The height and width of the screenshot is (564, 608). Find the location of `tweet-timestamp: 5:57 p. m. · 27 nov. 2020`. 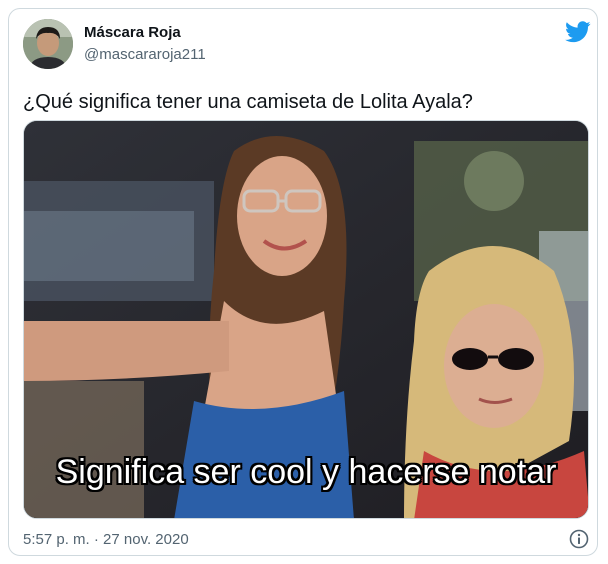

tweet-timestamp: 5:57 p. m. · 27 nov. 2020 is located at coordinates (106, 539).